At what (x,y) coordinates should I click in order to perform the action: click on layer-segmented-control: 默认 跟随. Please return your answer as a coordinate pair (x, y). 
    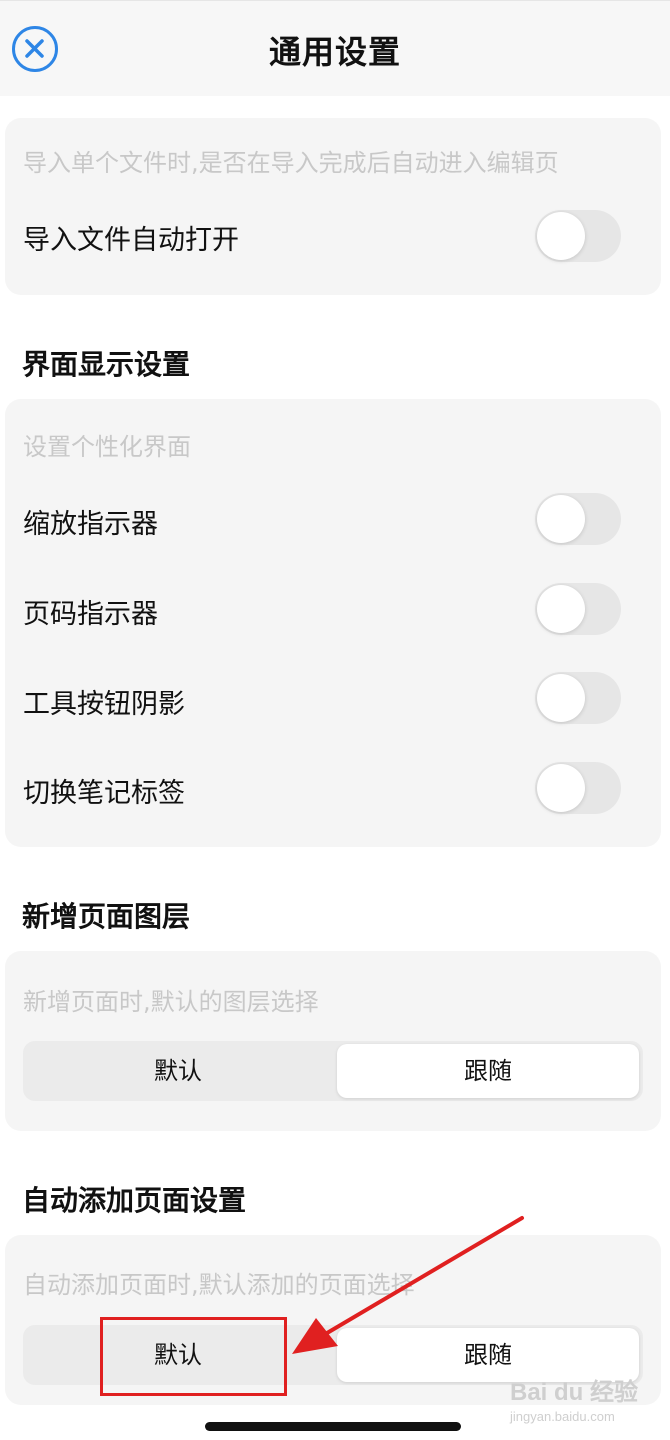
    Looking at the image, I should click on (333, 1071).